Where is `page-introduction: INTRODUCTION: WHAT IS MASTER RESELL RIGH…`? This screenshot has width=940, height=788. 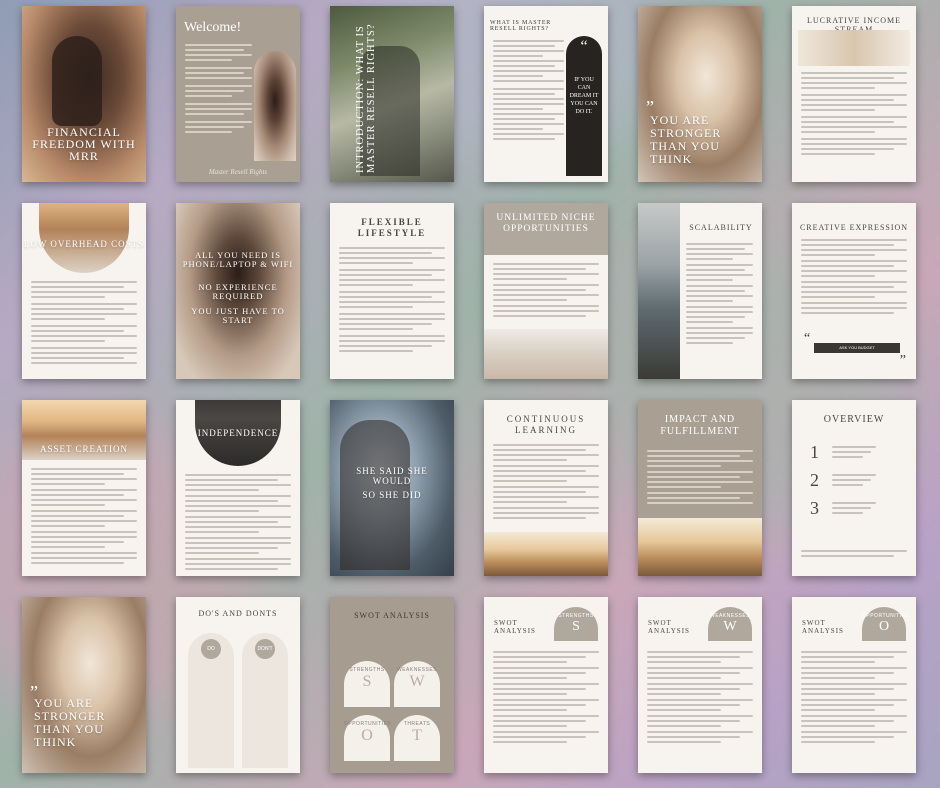
page-introduction: INTRODUCTION: WHAT IS MASTER RESELL RIGH… is located at coordinates (392, 94).